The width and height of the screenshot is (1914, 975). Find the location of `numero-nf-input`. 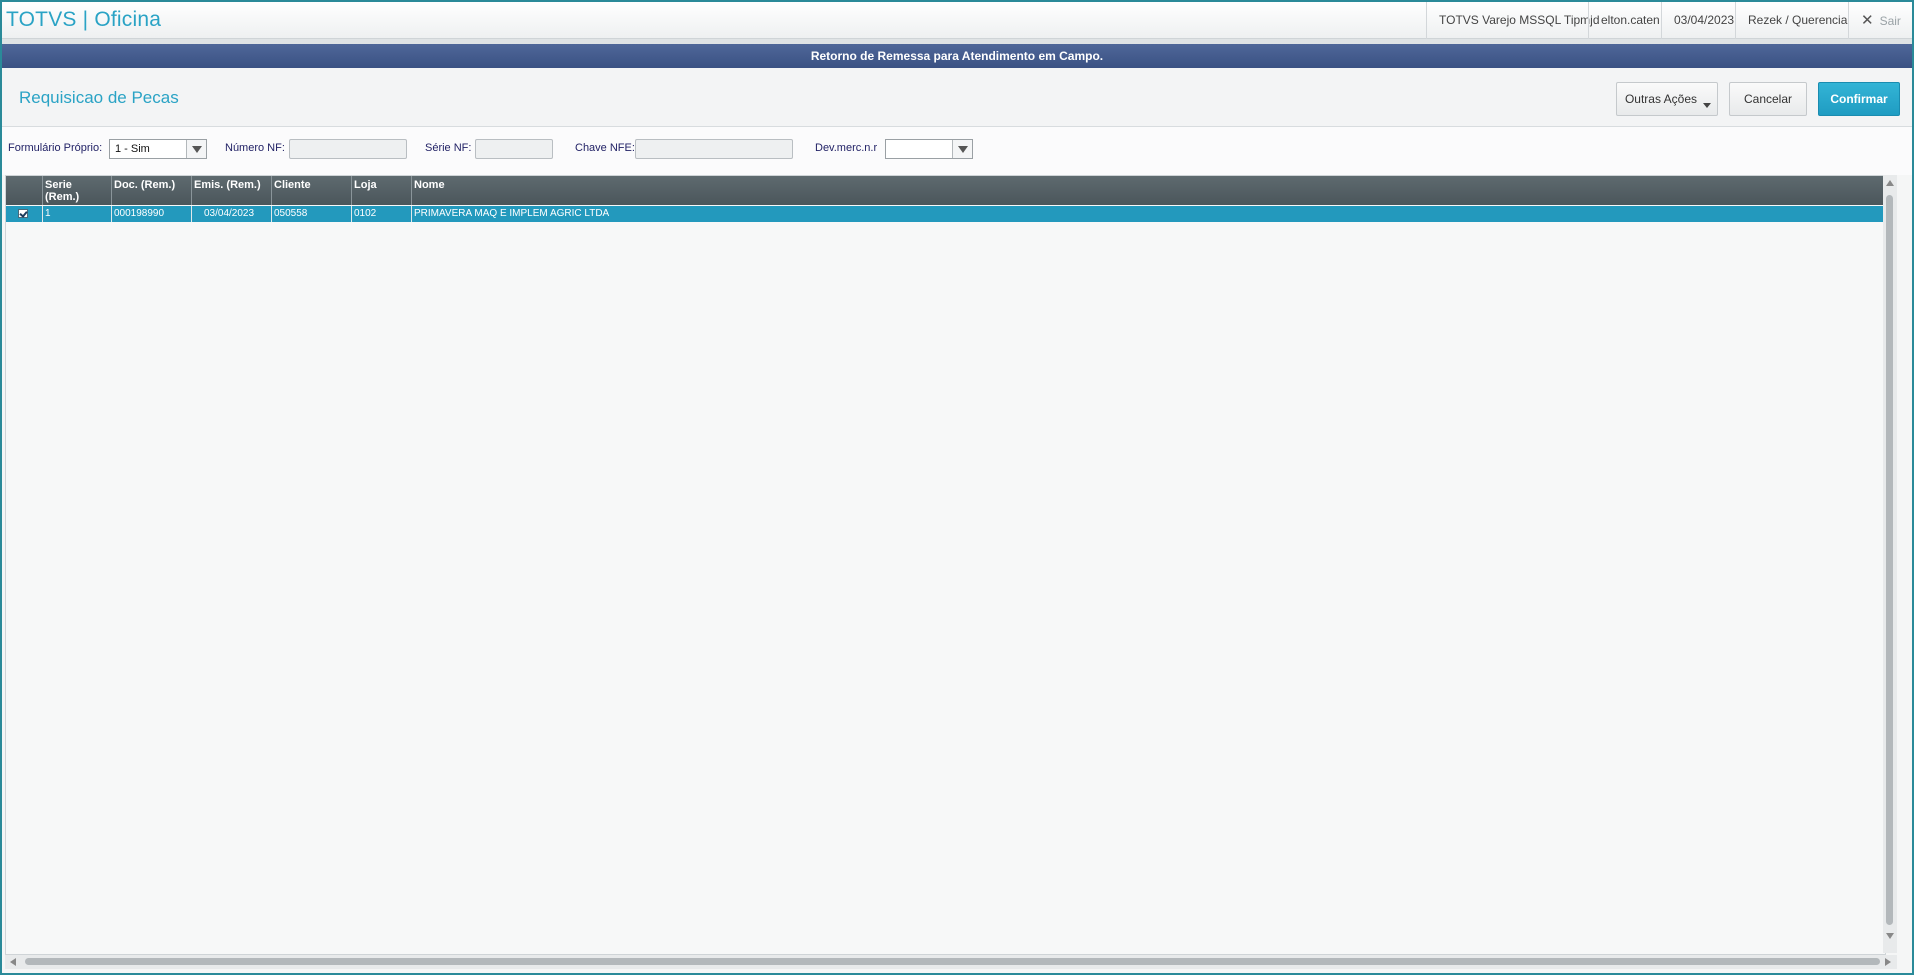

numero-nf-input is located at coordinates (348, 149).